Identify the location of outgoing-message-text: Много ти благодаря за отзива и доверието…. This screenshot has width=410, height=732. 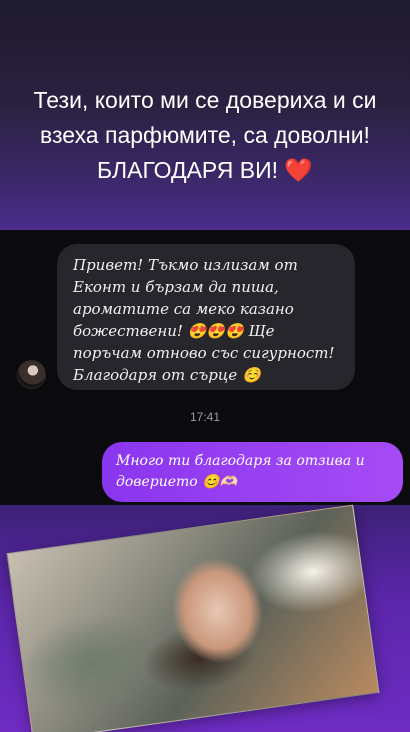
(240, 471).